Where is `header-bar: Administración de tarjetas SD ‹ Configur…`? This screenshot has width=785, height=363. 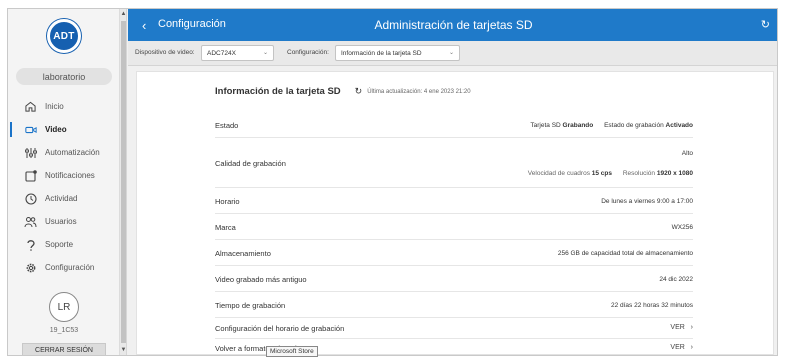 header-bar: Administración de tarjetas SD ‹ Configur… is located at coordinates (452, 25).